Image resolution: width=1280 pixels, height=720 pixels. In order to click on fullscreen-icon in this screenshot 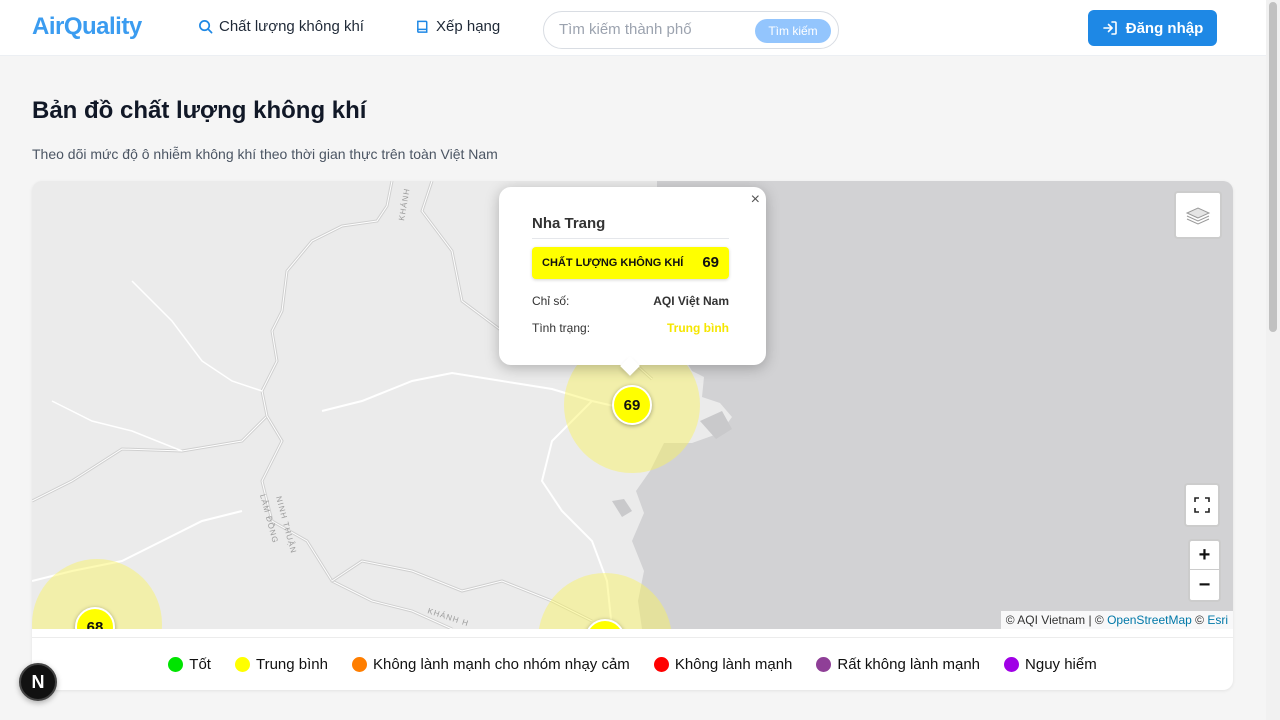, I will do `click(1202, 505)`.